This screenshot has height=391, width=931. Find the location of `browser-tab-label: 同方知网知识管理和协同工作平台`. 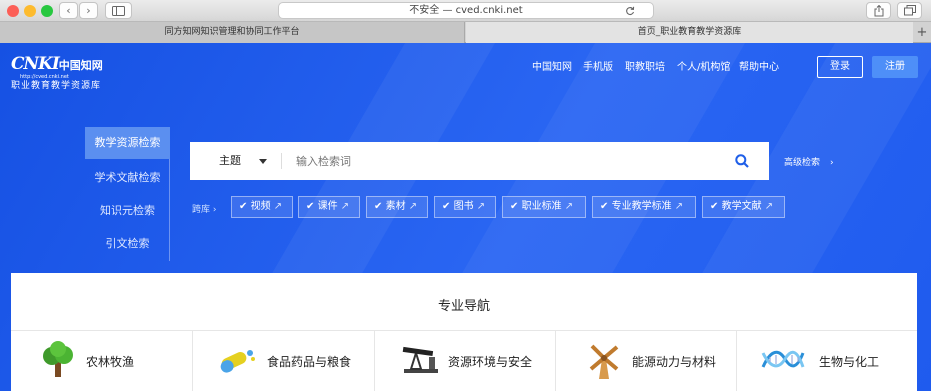

browser-tab-label: 同方知网知识管理和协同工作平台 is located at coordinates (232, 32).